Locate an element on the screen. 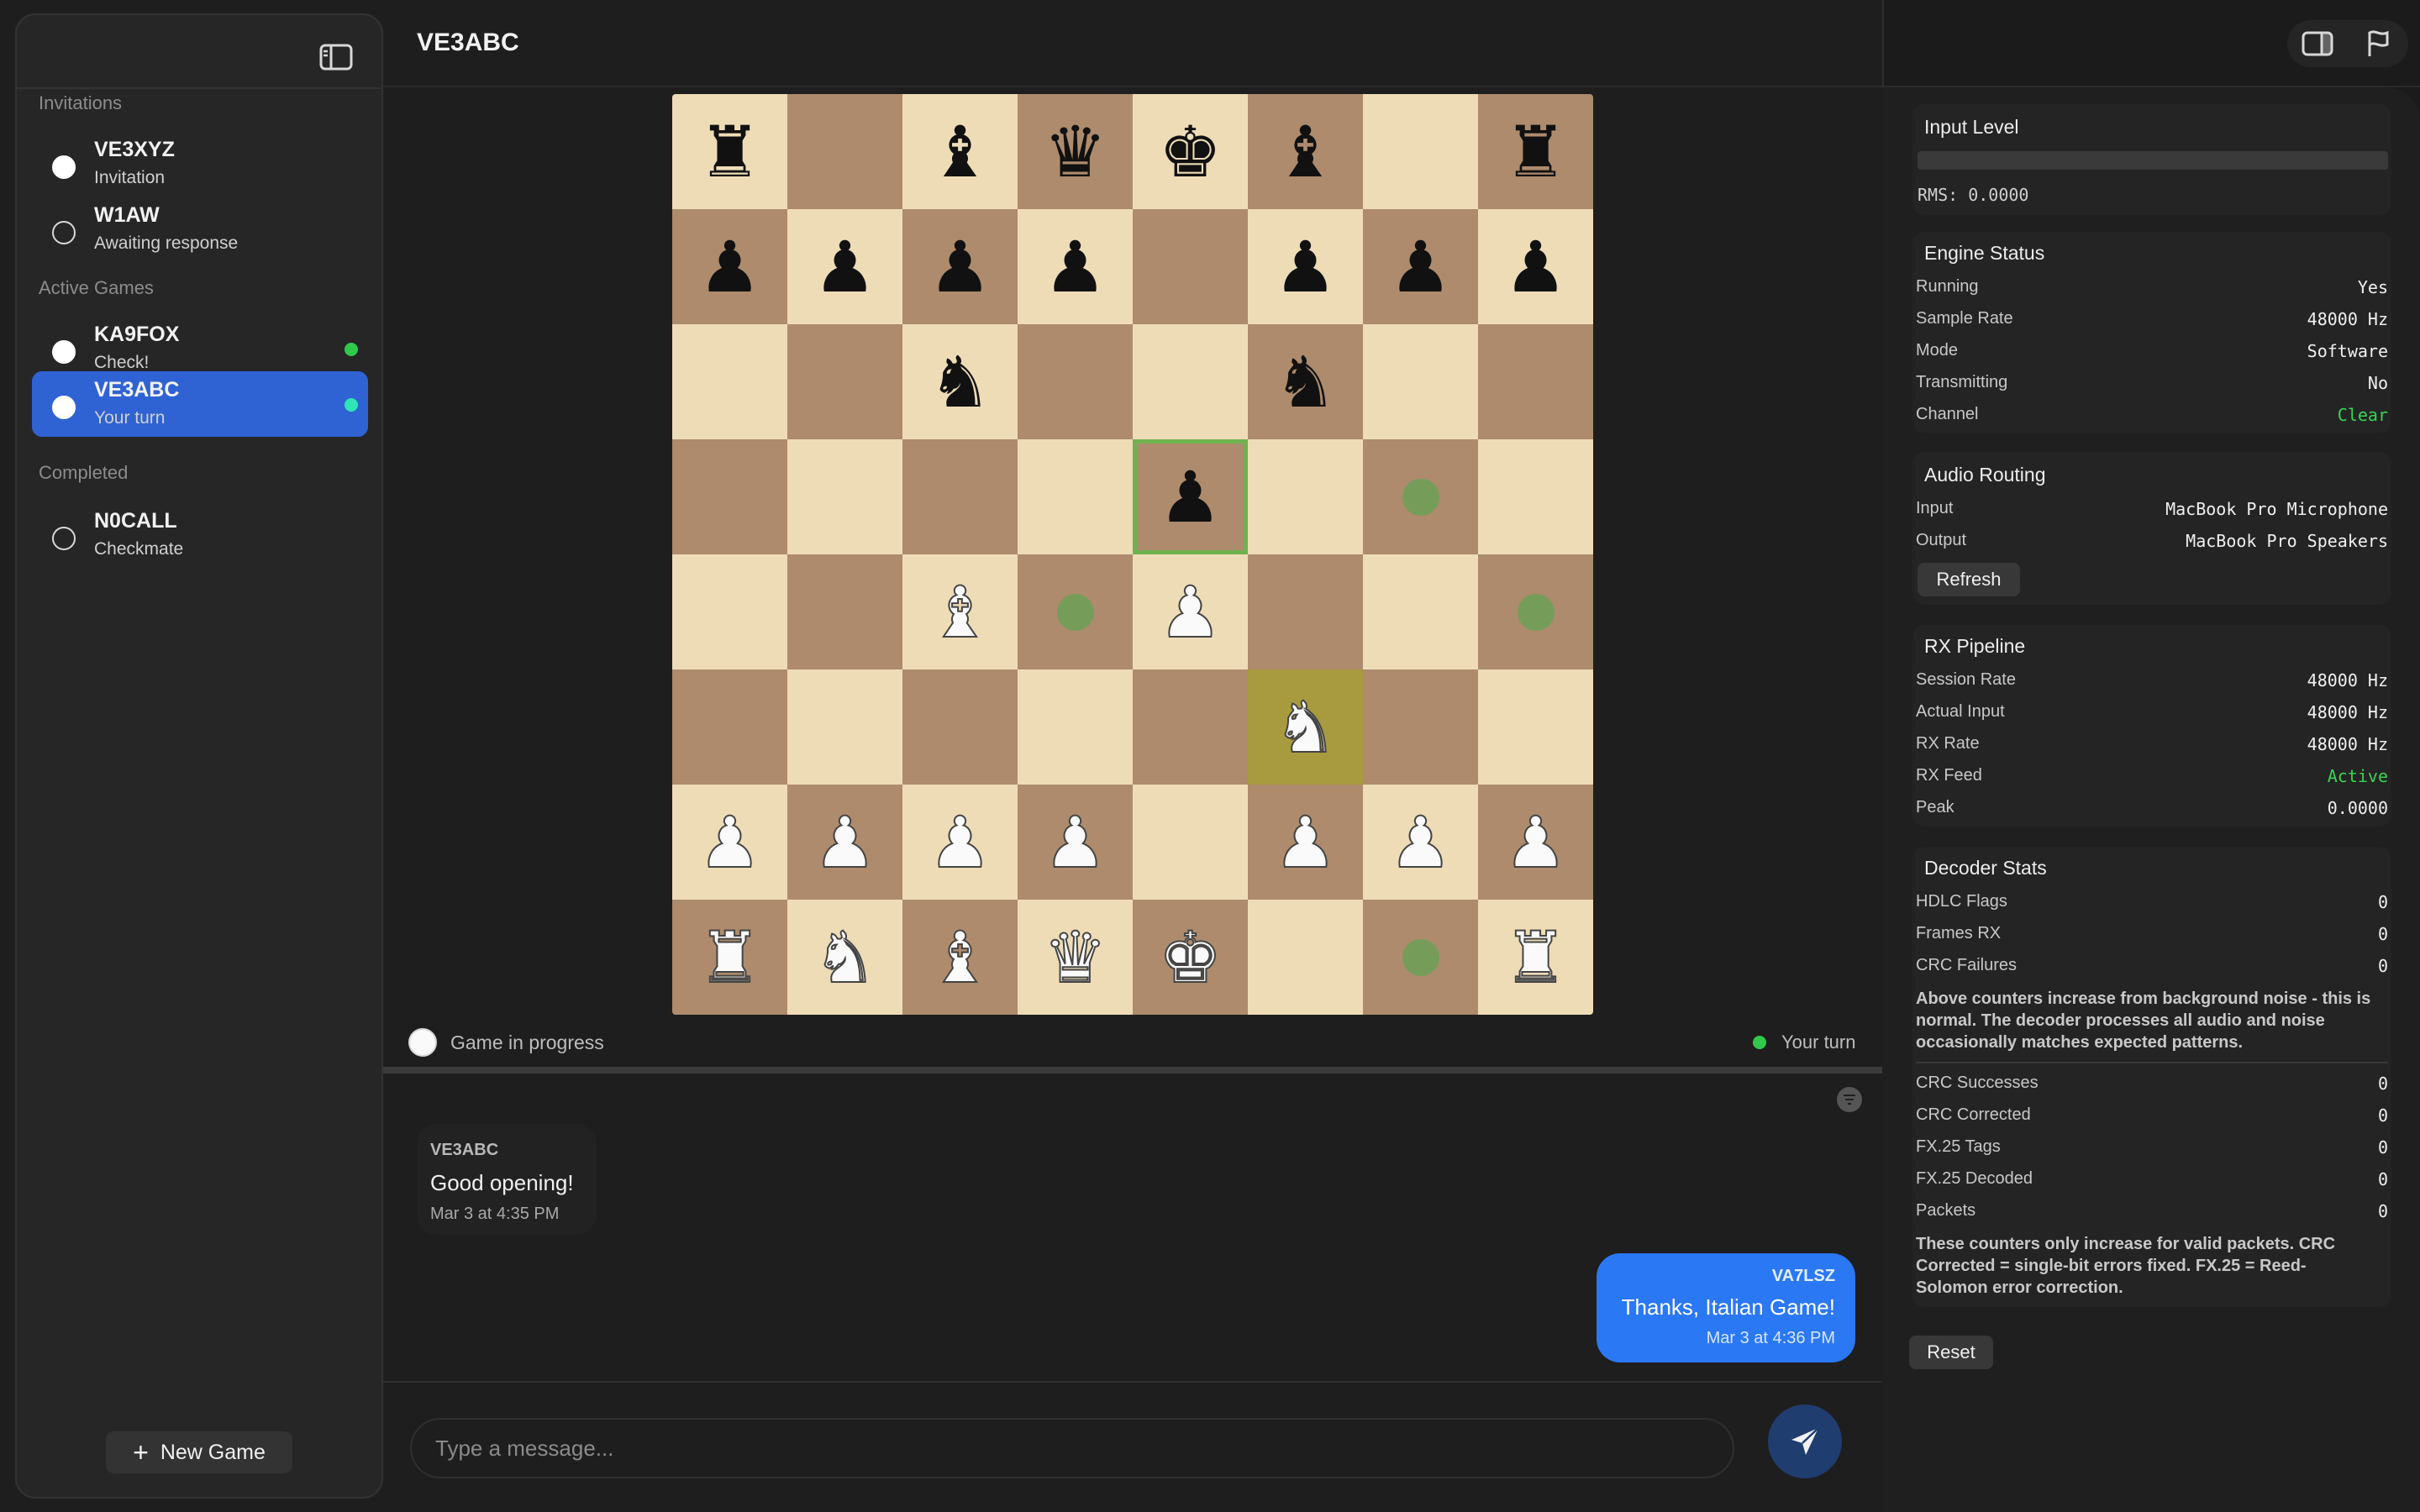  square-b2: ♟ is located at coordinates (844, 842).